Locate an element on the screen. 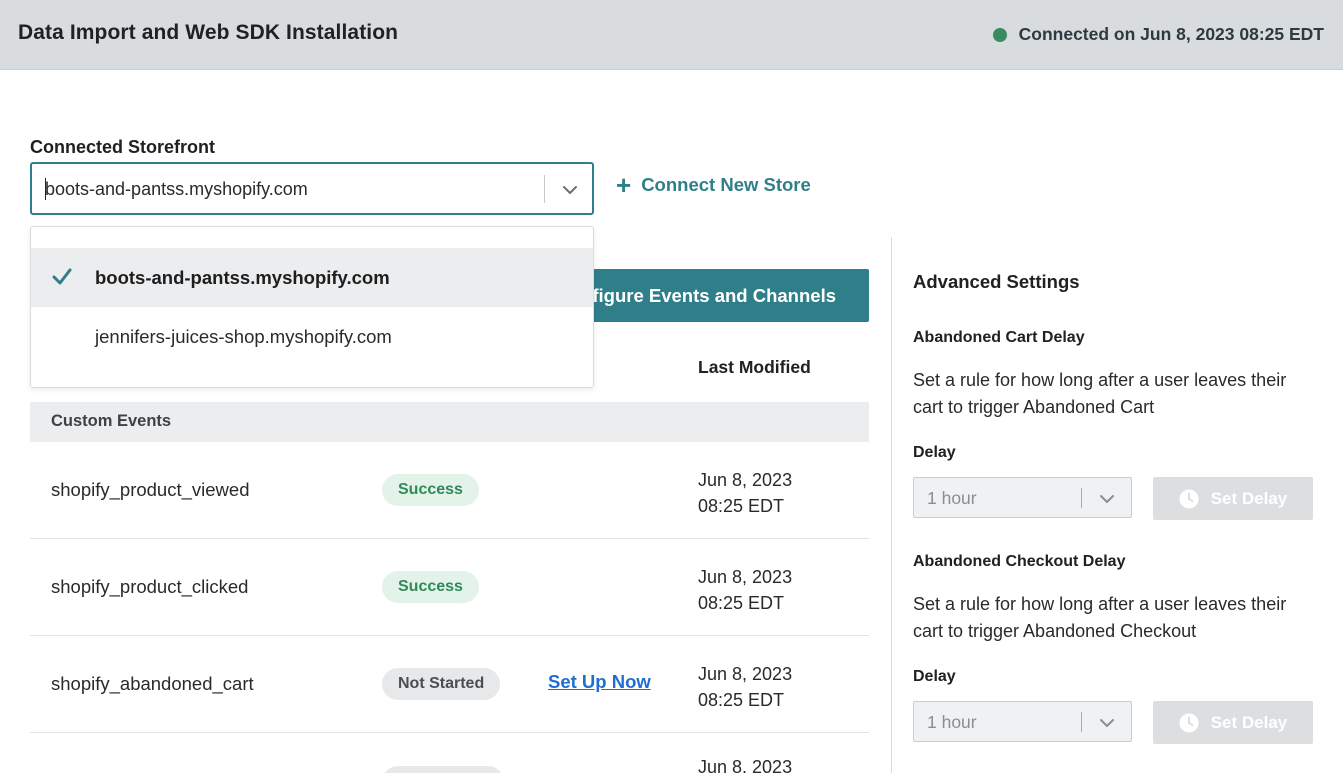  abandoned-checkout-delay-select: 1 hour is located at coordinates (1022, 721).